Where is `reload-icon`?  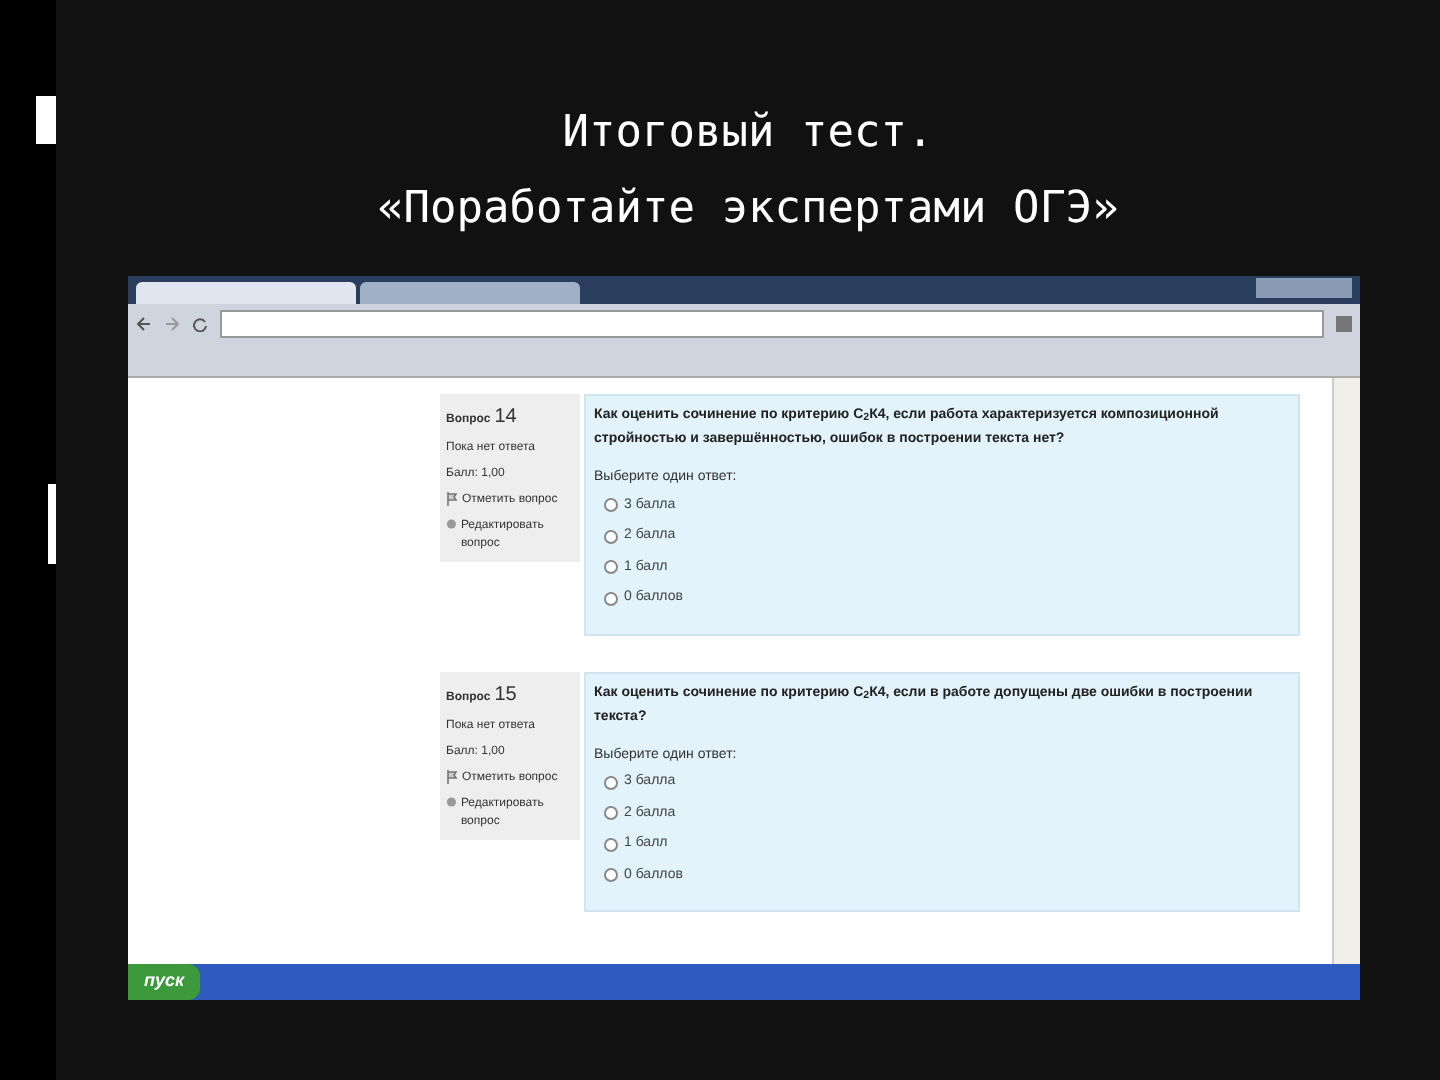
reload-icon is located at coordinates (200, 324).